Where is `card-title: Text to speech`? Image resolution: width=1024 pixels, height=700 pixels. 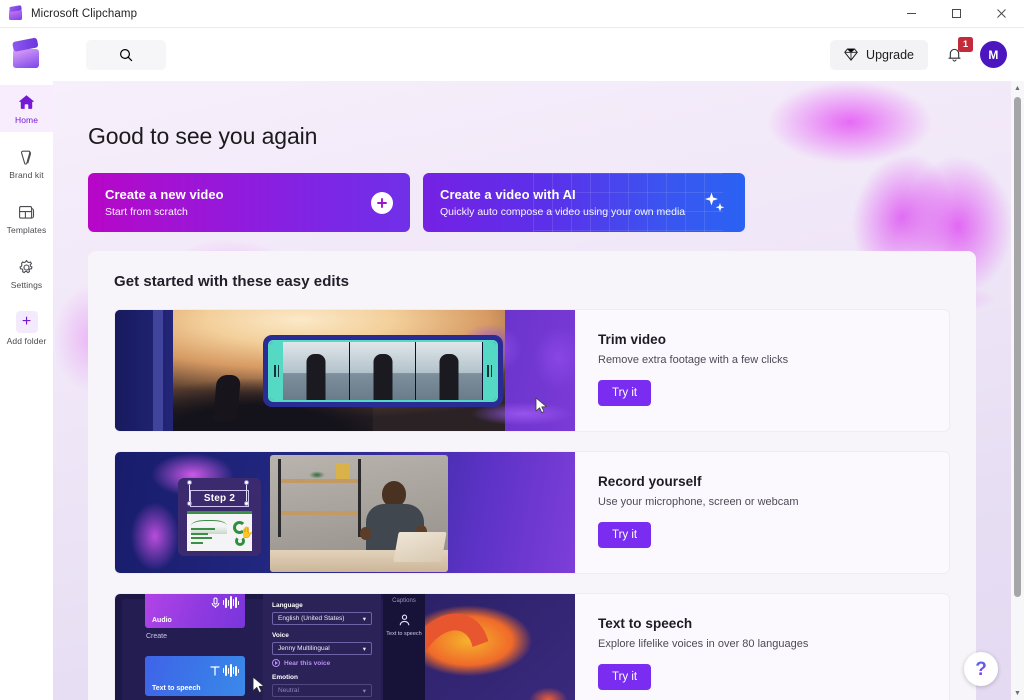 card-title: Text to speech is located at coordinates (645, 623).